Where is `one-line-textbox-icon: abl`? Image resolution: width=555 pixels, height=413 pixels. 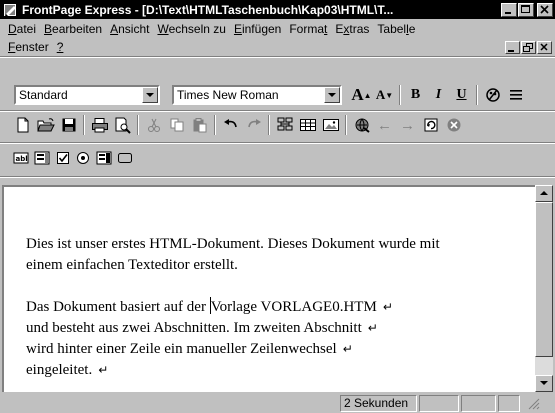 one-line-textbox-icon: abl is located at coordinates (21, 158).